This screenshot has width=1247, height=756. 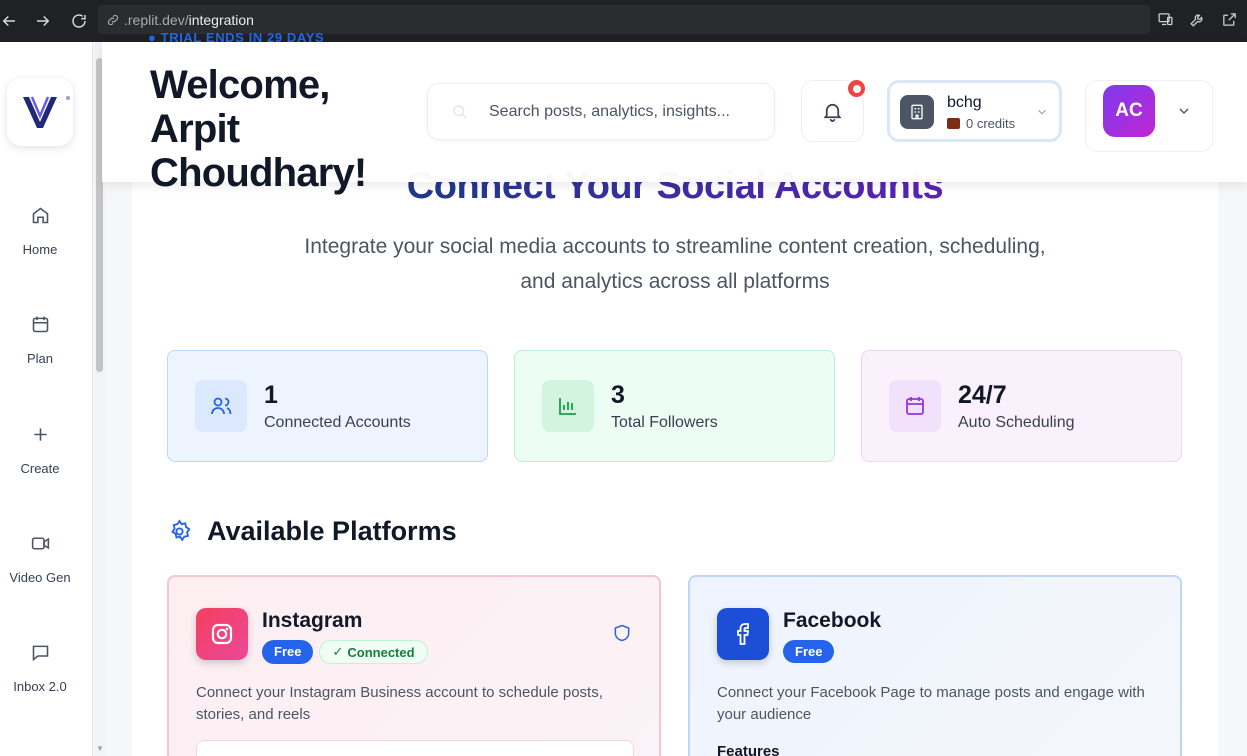 What do you see at coordinates (332, 531) in the screenshot?
I see `section-title: Available Platforms` at bounding box center [332, 531].